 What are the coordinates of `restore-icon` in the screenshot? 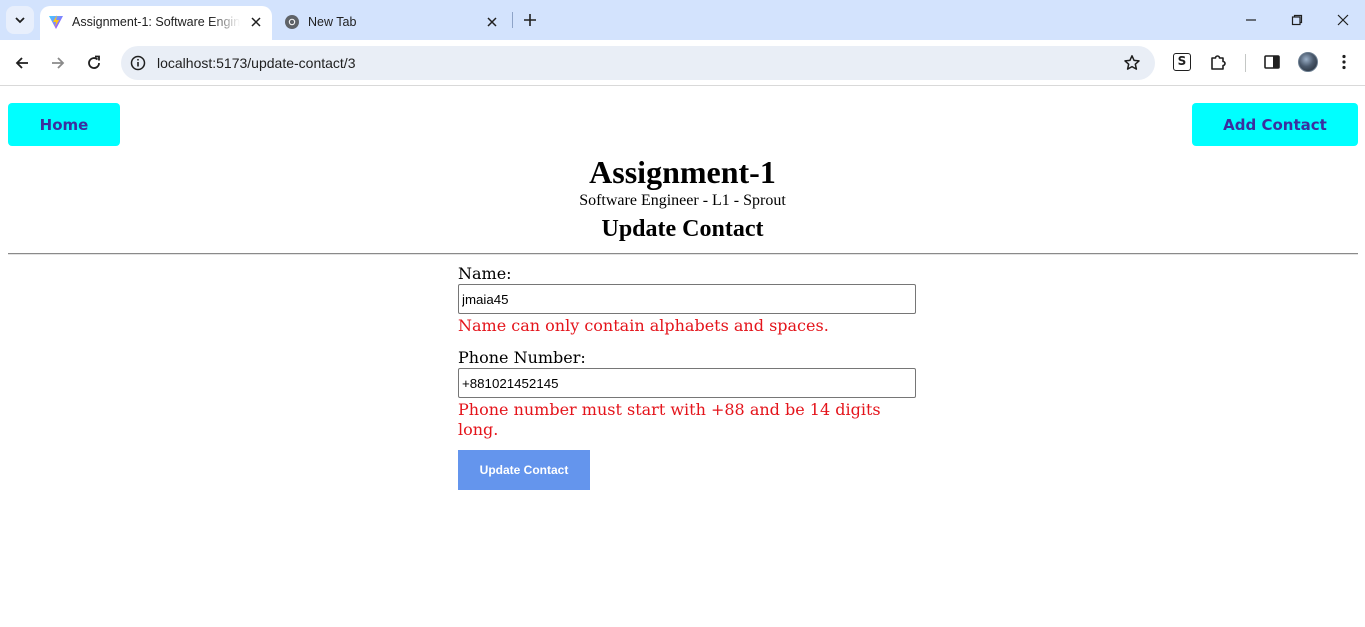 It's located at (1297, 20).